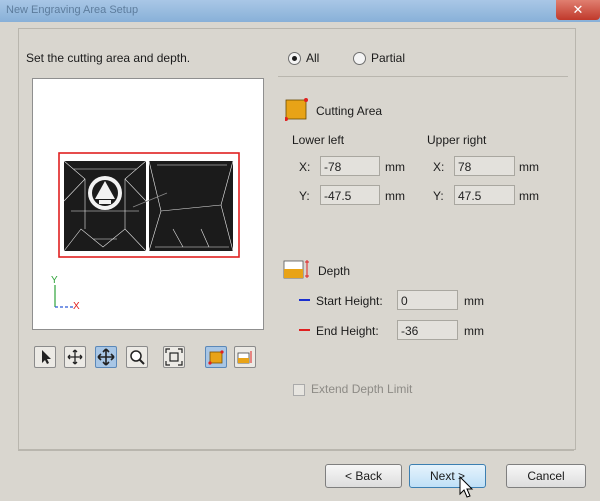 The width and height of the screenshot is (600, 501). Describe the element at coordinates (305, 167) in the screenshot. I see `lower-left-x-label: X:` at that location.